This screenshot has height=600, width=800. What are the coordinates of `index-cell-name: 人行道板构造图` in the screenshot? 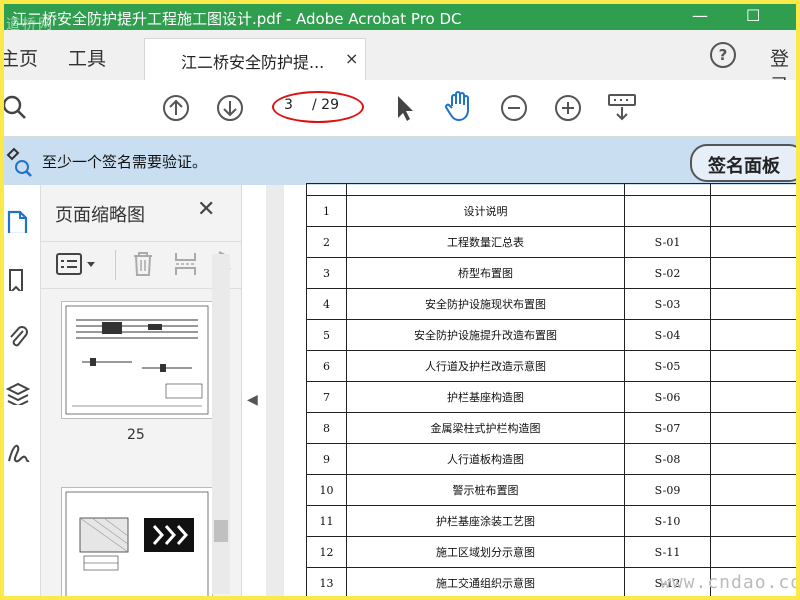 It's located at (485, 459).